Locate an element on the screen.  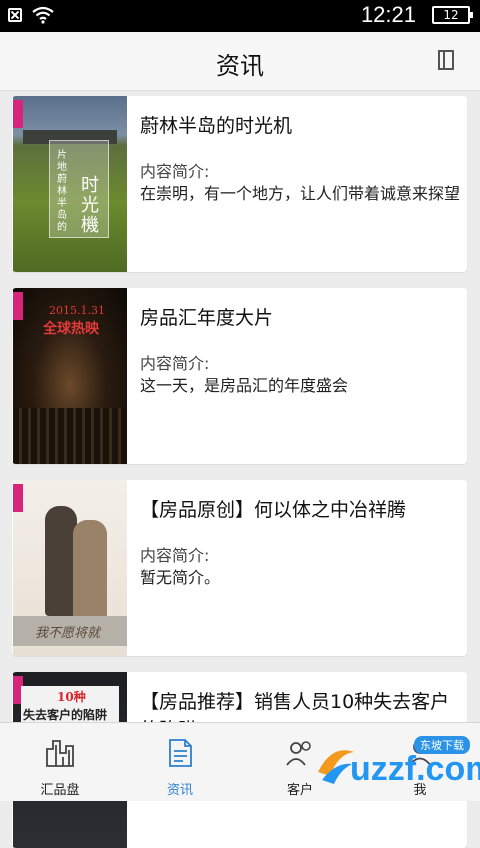
thumb-subcaption: 片地蔚林半岛的 is located at coordinates (62, 191).